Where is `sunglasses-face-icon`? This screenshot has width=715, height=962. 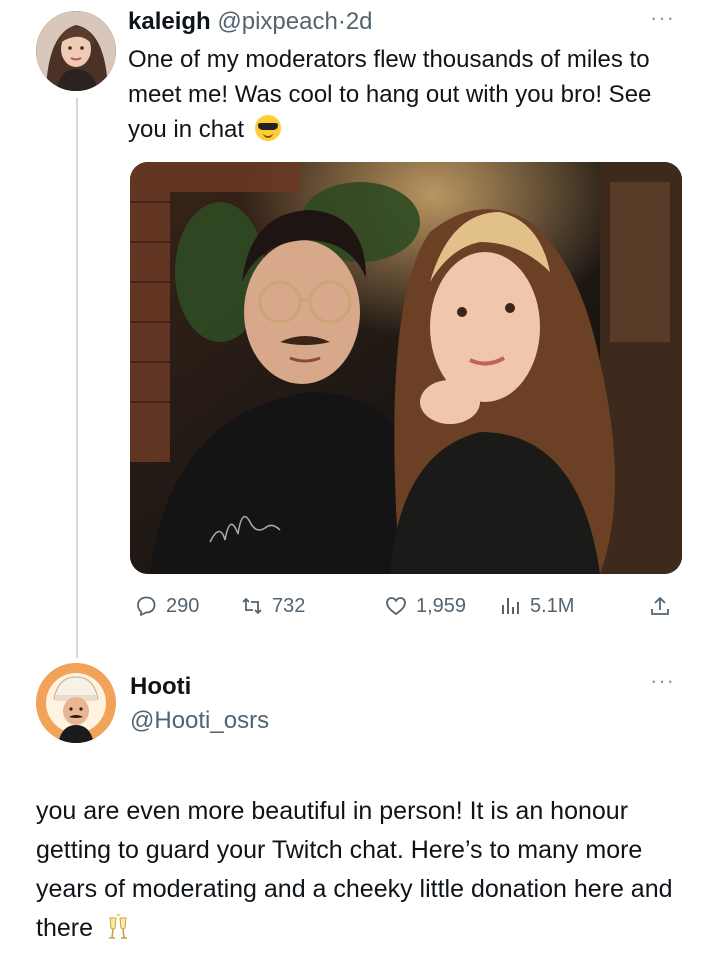
sunglasses-face-icon is located at coordinates (267, 128).